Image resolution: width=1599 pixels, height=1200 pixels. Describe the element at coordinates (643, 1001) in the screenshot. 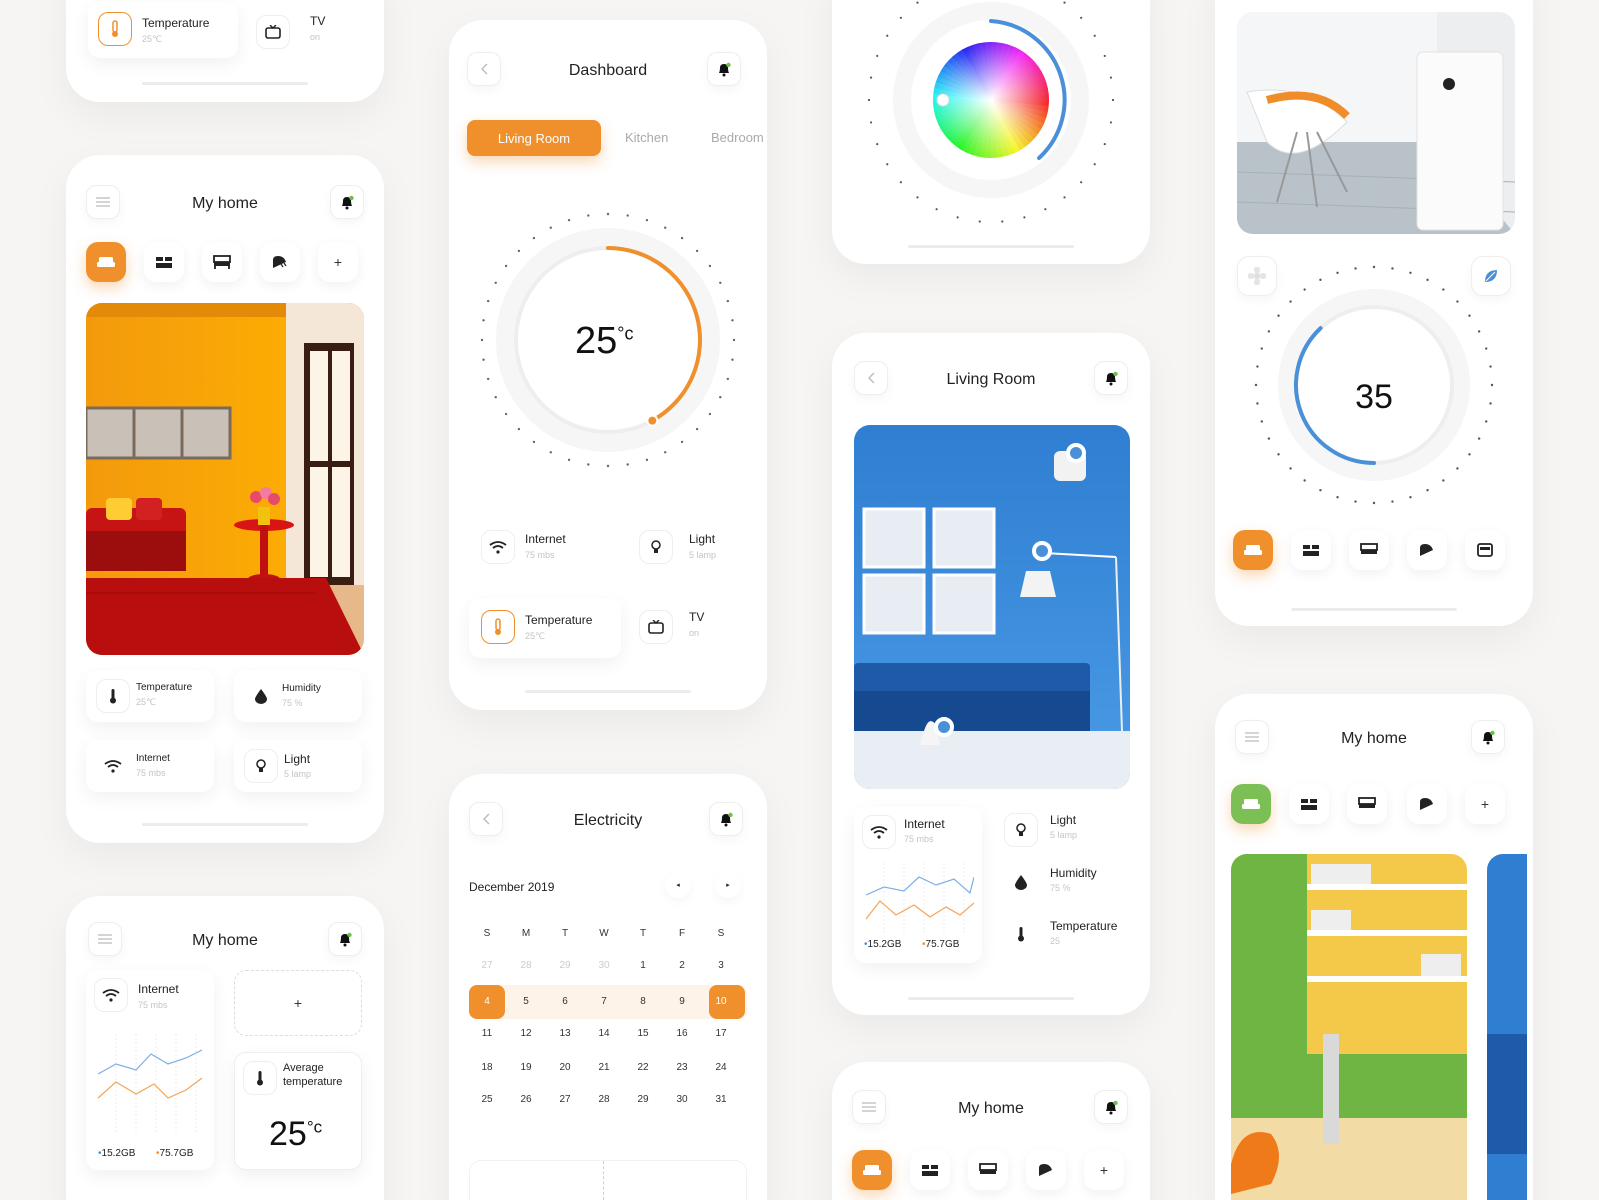

I see `calendar-day: 8` at that location.